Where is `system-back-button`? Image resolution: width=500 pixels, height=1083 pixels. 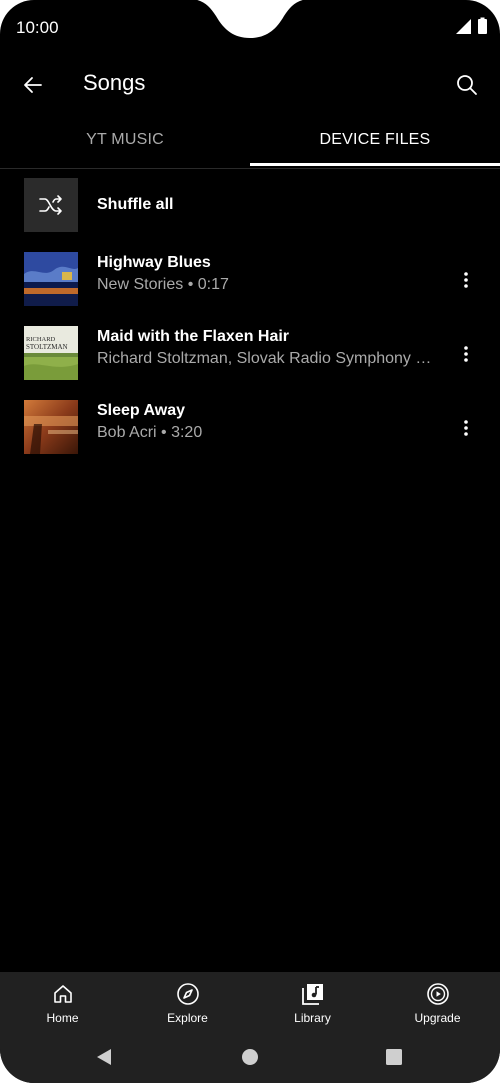
system-back-button is located at coordinates (104, 1057).